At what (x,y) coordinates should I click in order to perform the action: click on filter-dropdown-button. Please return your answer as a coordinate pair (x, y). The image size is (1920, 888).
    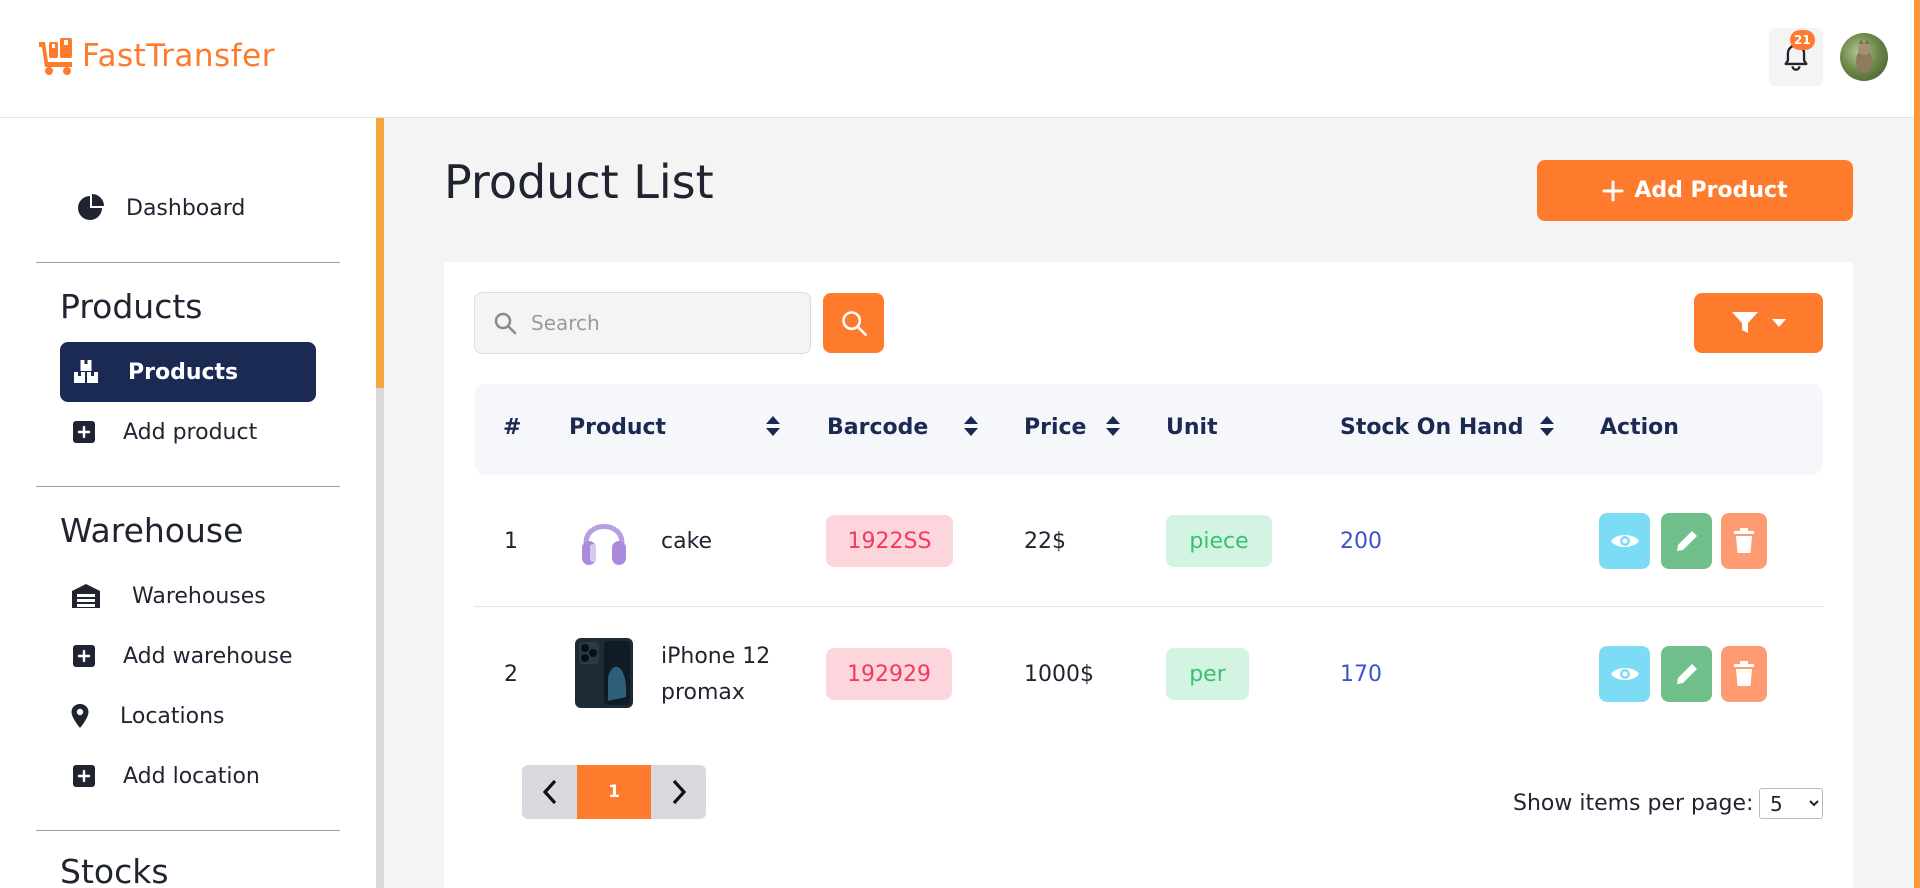
    Looking at the image, I should click on (1758, 323).